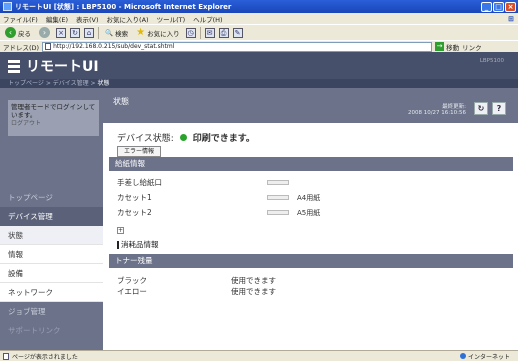 The image size is (518, 361). What do you see at coordinates (24, 33) in the screenshot?
I see `back-label: 戻る` at bounding box center [24, 33].